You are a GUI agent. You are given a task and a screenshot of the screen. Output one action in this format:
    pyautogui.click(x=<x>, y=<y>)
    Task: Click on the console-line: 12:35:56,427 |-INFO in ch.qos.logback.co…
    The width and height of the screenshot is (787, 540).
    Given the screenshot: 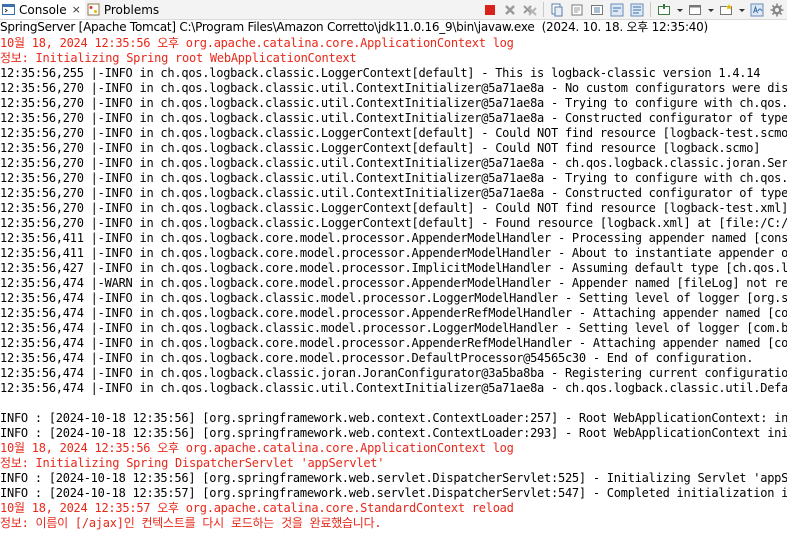 What is the action you would take?
    pyautogui.click(x=393, y=268)
    